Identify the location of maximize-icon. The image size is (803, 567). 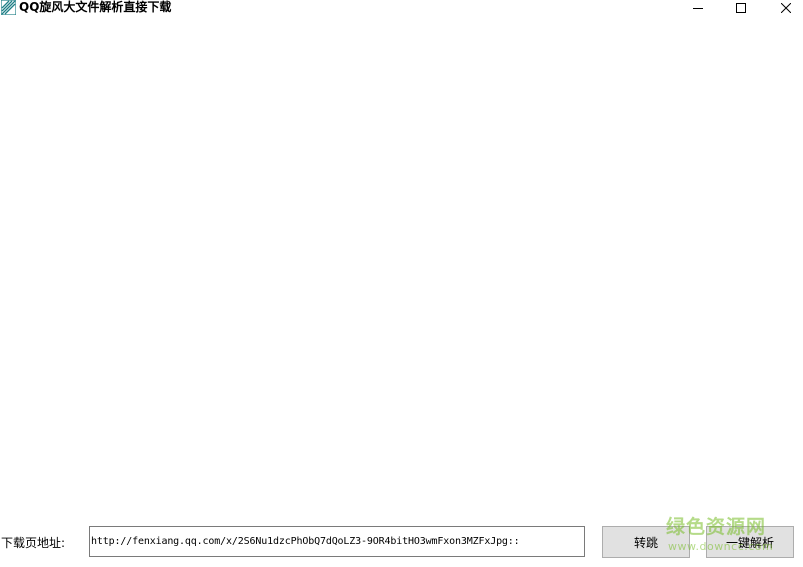
(741, 8).